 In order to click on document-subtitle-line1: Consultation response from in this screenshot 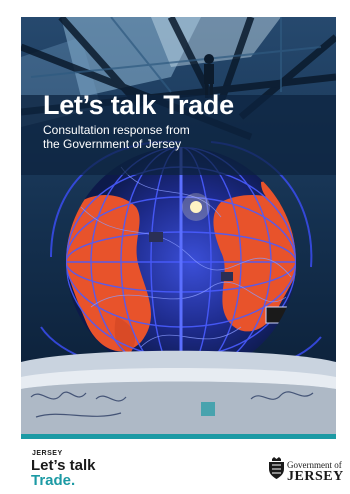, I will do `click(116, 130)`.